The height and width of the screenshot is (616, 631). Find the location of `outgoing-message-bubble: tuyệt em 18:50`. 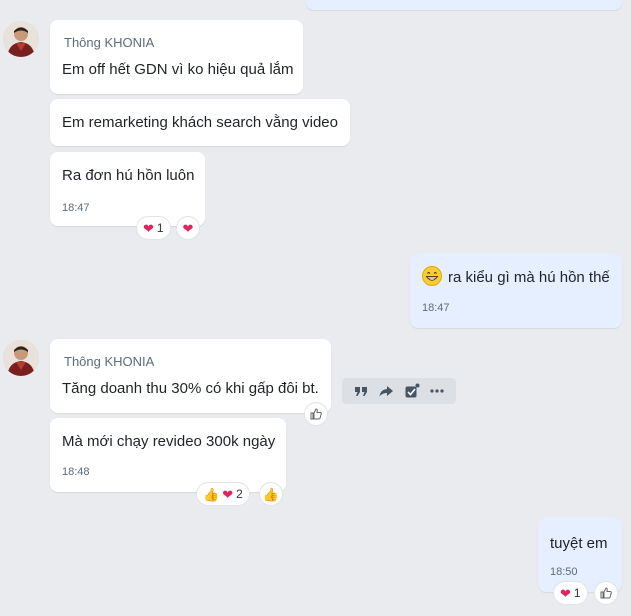

outgoing-message-bubble: tuyệt em 18:50 is located at coordinates (580, 555).